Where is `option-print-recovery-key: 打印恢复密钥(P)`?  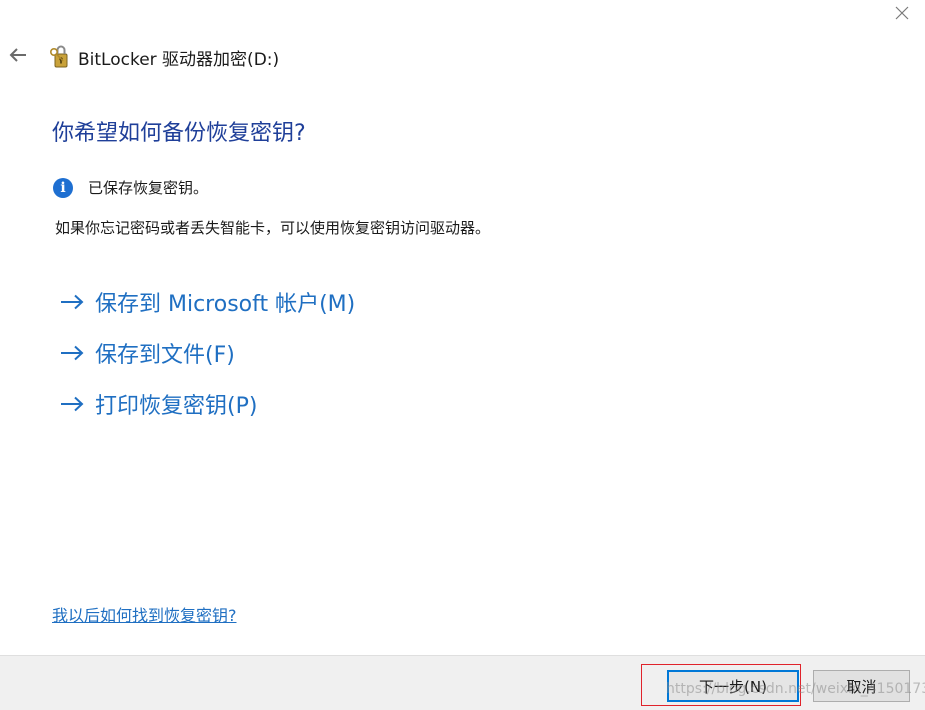 option-print-recovery-key: 打印恢复密钥(P) is located at coordinates (207, 404).